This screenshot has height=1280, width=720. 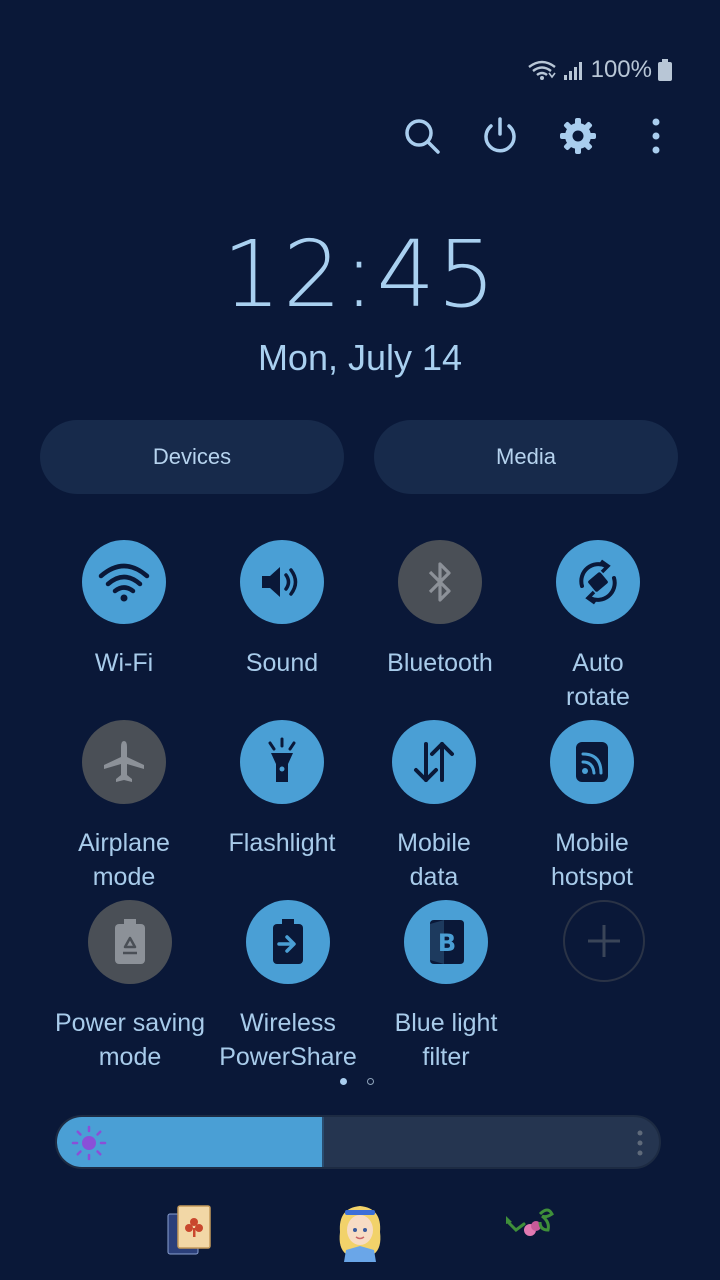 I want to click on sound-toggle, so click(x=282, y=582).